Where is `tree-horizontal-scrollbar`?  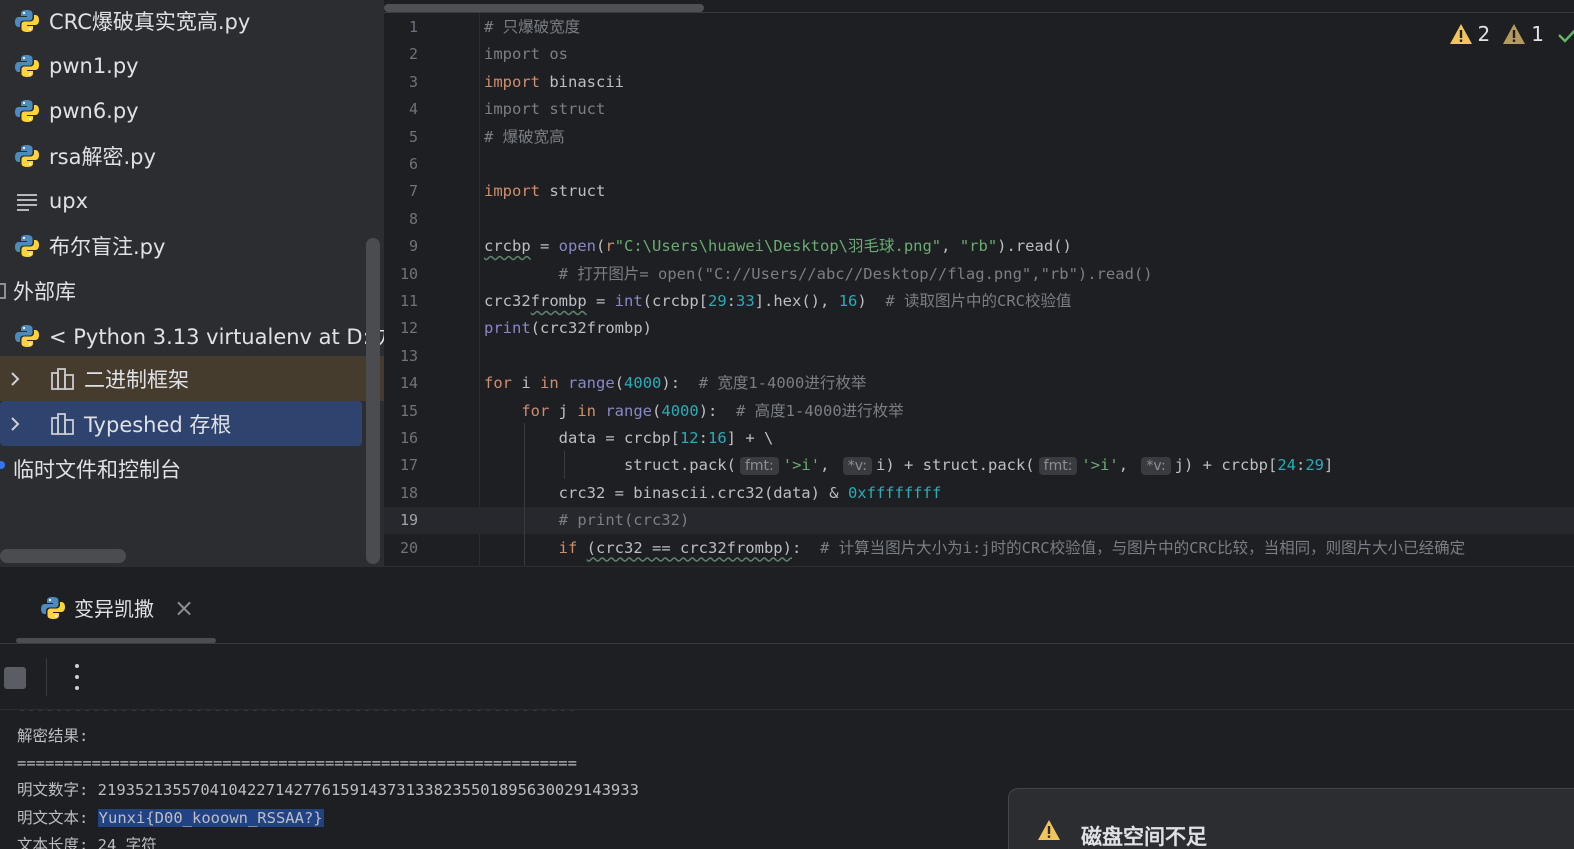
tree-horizontal-scrollbar is located at coordinates (63, 556).